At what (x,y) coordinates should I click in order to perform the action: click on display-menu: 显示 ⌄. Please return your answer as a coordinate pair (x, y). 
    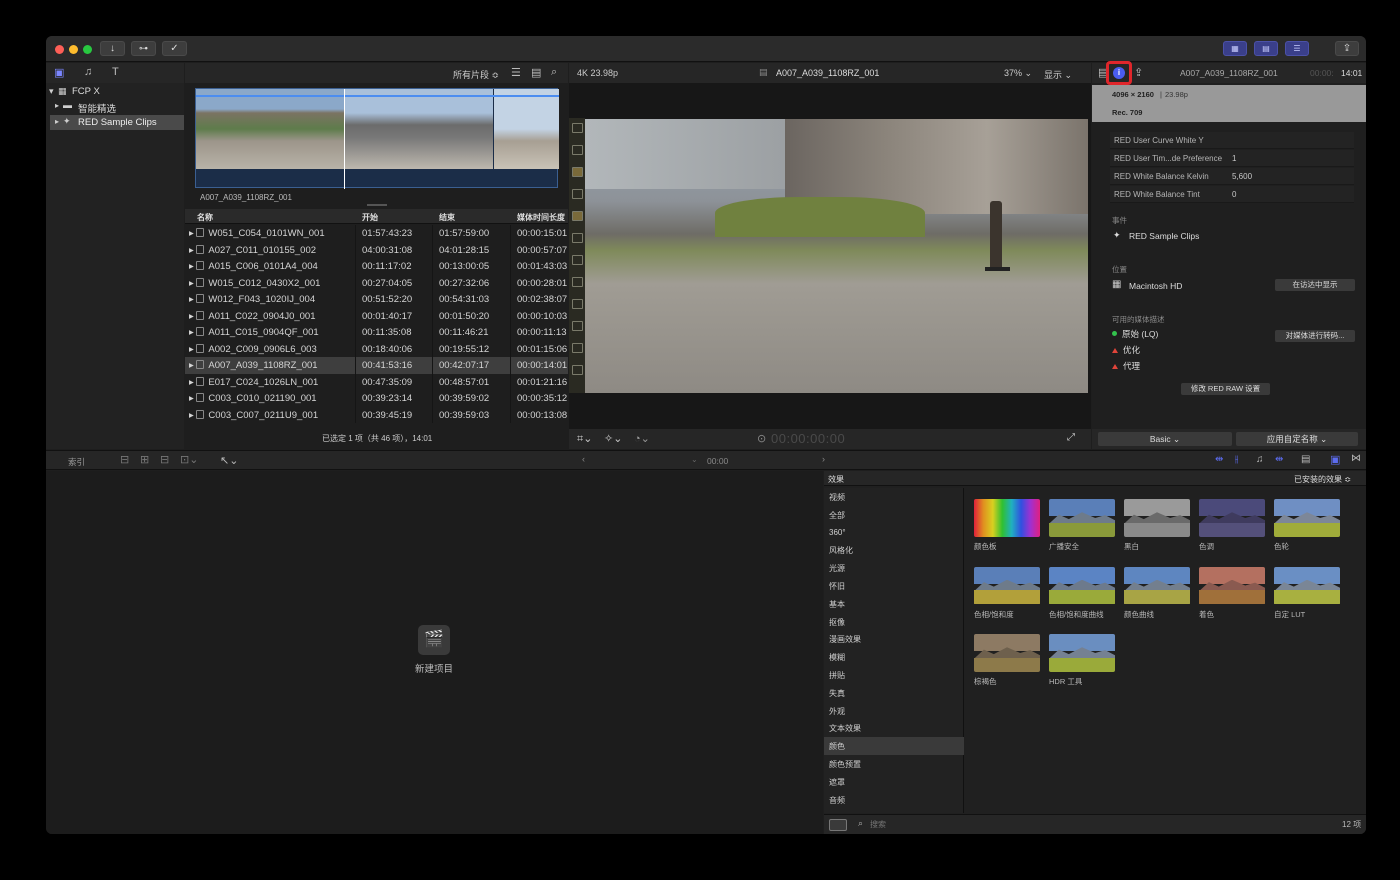
    Looking at the image, I should click on (1058, 74).